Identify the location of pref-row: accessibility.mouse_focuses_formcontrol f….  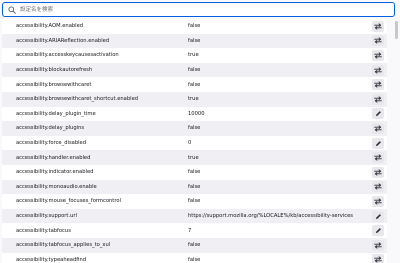
(194, 201).